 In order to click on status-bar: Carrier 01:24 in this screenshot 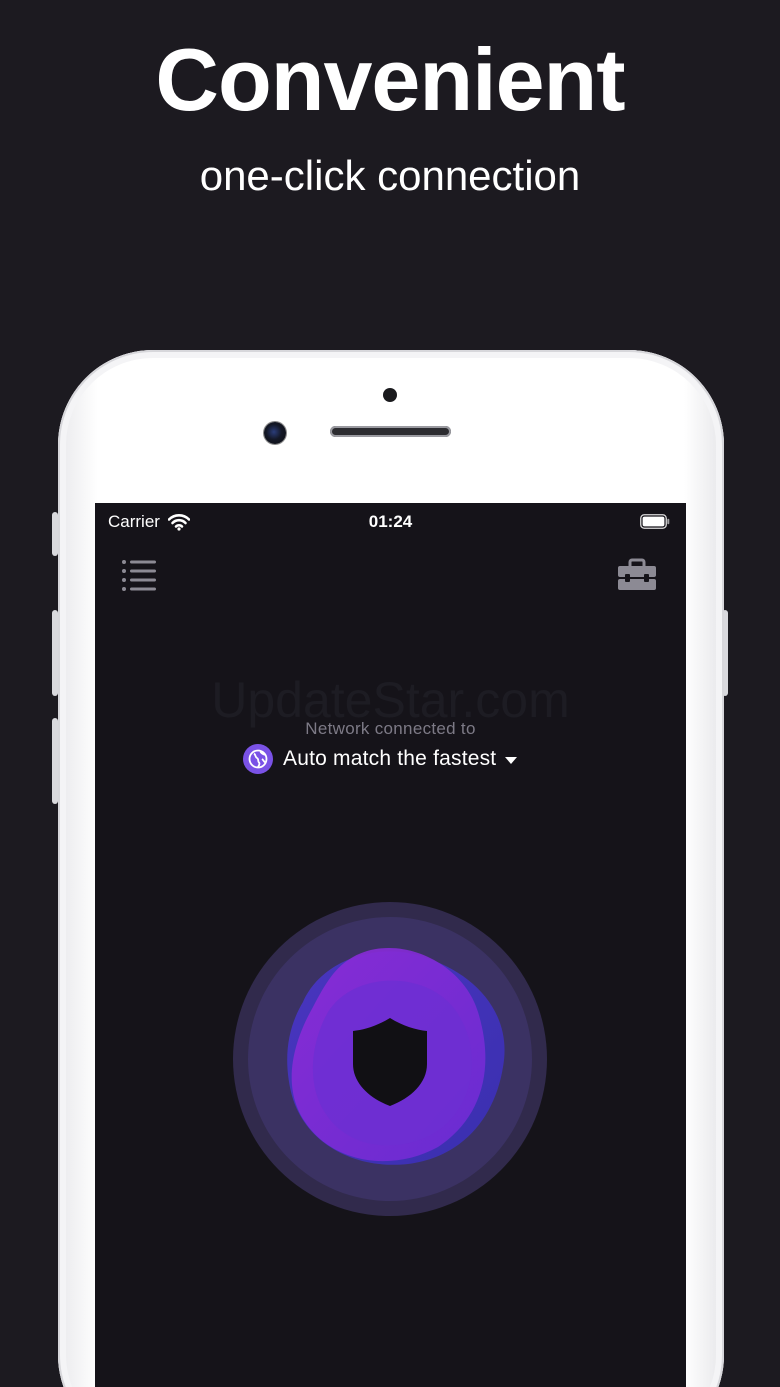, I will do `click(390, 522)`.